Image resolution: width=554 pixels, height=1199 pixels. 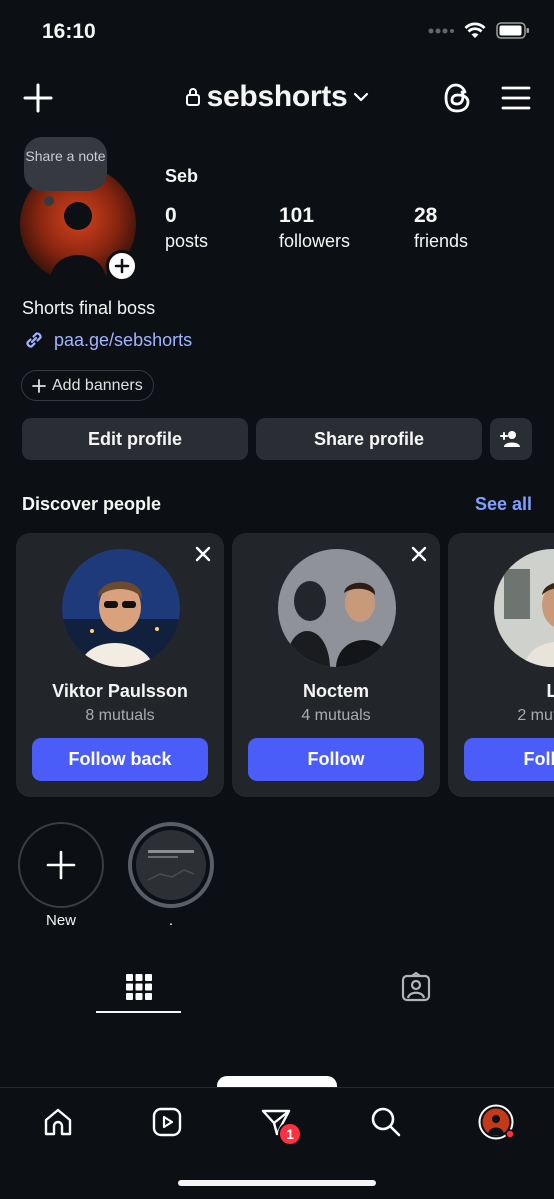 I want to click on search-icon, so click(x=386, y=1122).